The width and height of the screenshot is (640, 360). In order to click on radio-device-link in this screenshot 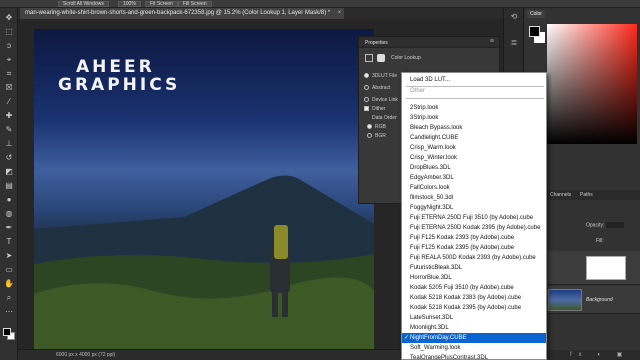, I will do `click(366, 99)`.